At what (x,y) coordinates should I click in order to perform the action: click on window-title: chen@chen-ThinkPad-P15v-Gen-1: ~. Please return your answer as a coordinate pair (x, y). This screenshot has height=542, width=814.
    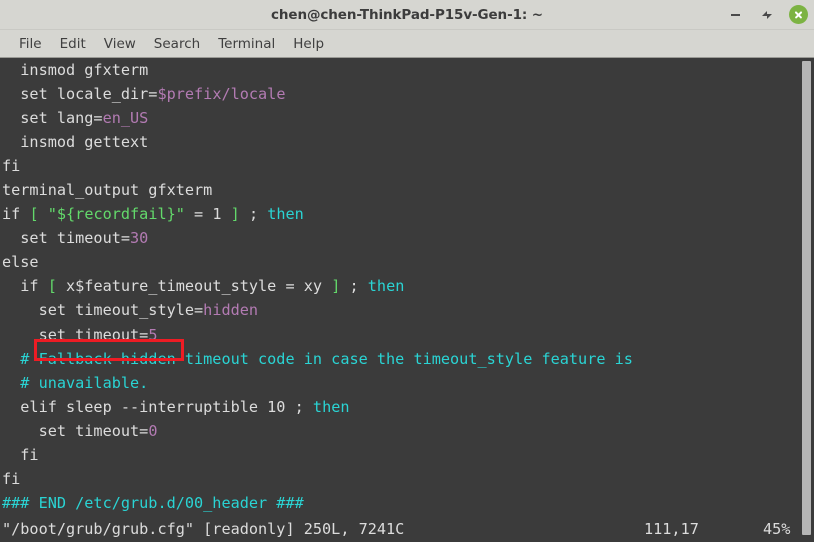
    Looking at the image, I should click on (407, 14).